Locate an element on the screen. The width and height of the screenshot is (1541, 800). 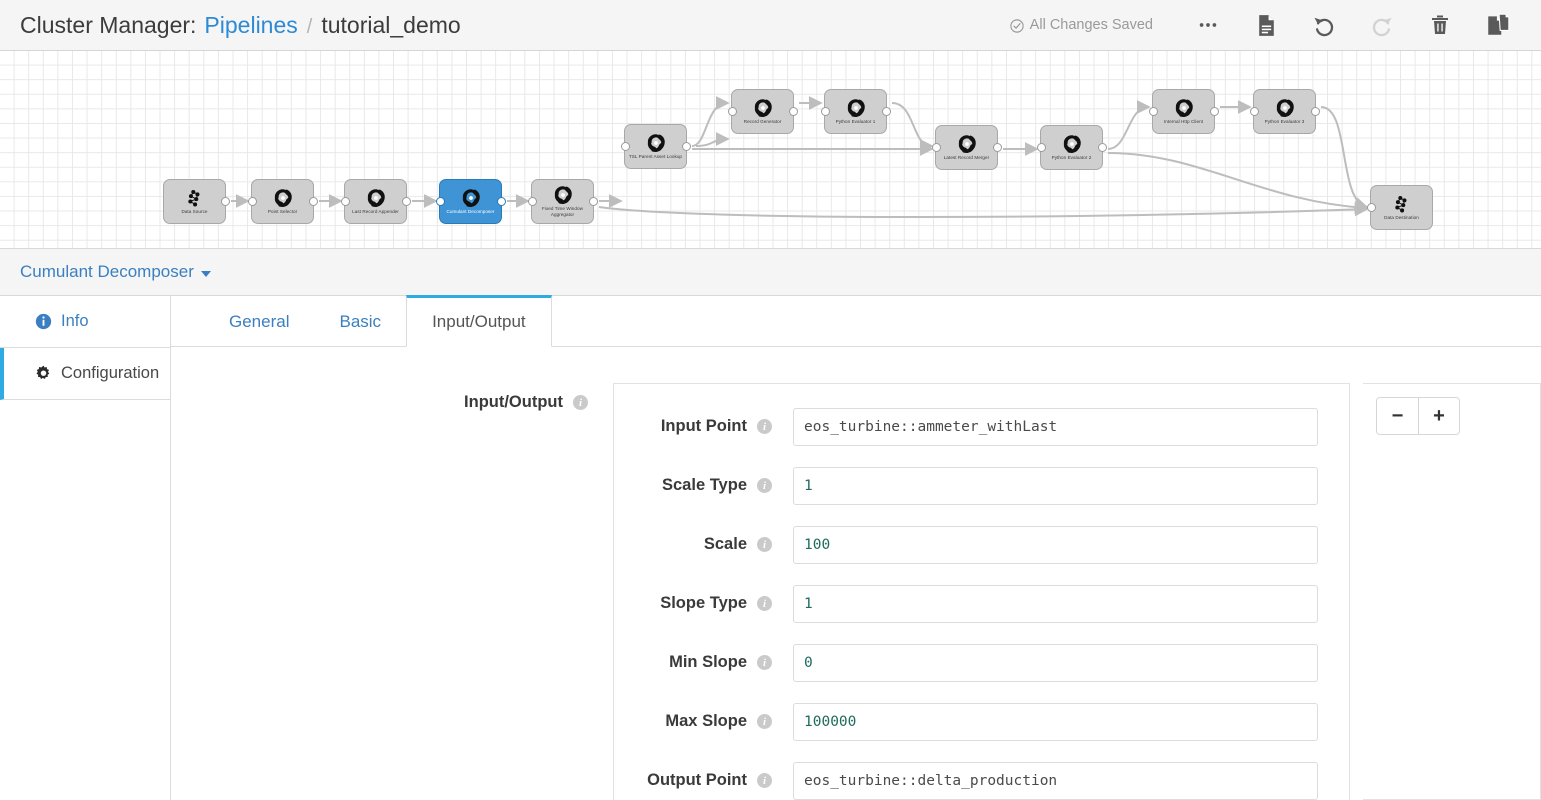
field-input-max-slope is located at coordinates (1055, 721).